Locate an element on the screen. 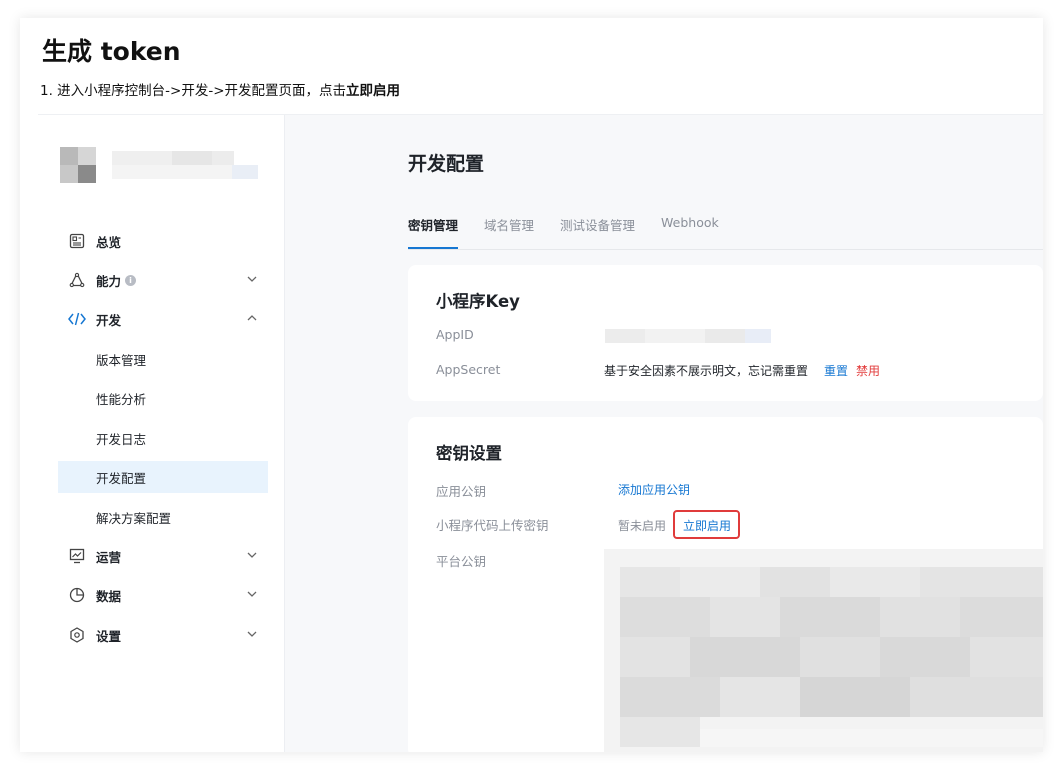  operations-icon is located at coordinates (77, 556).